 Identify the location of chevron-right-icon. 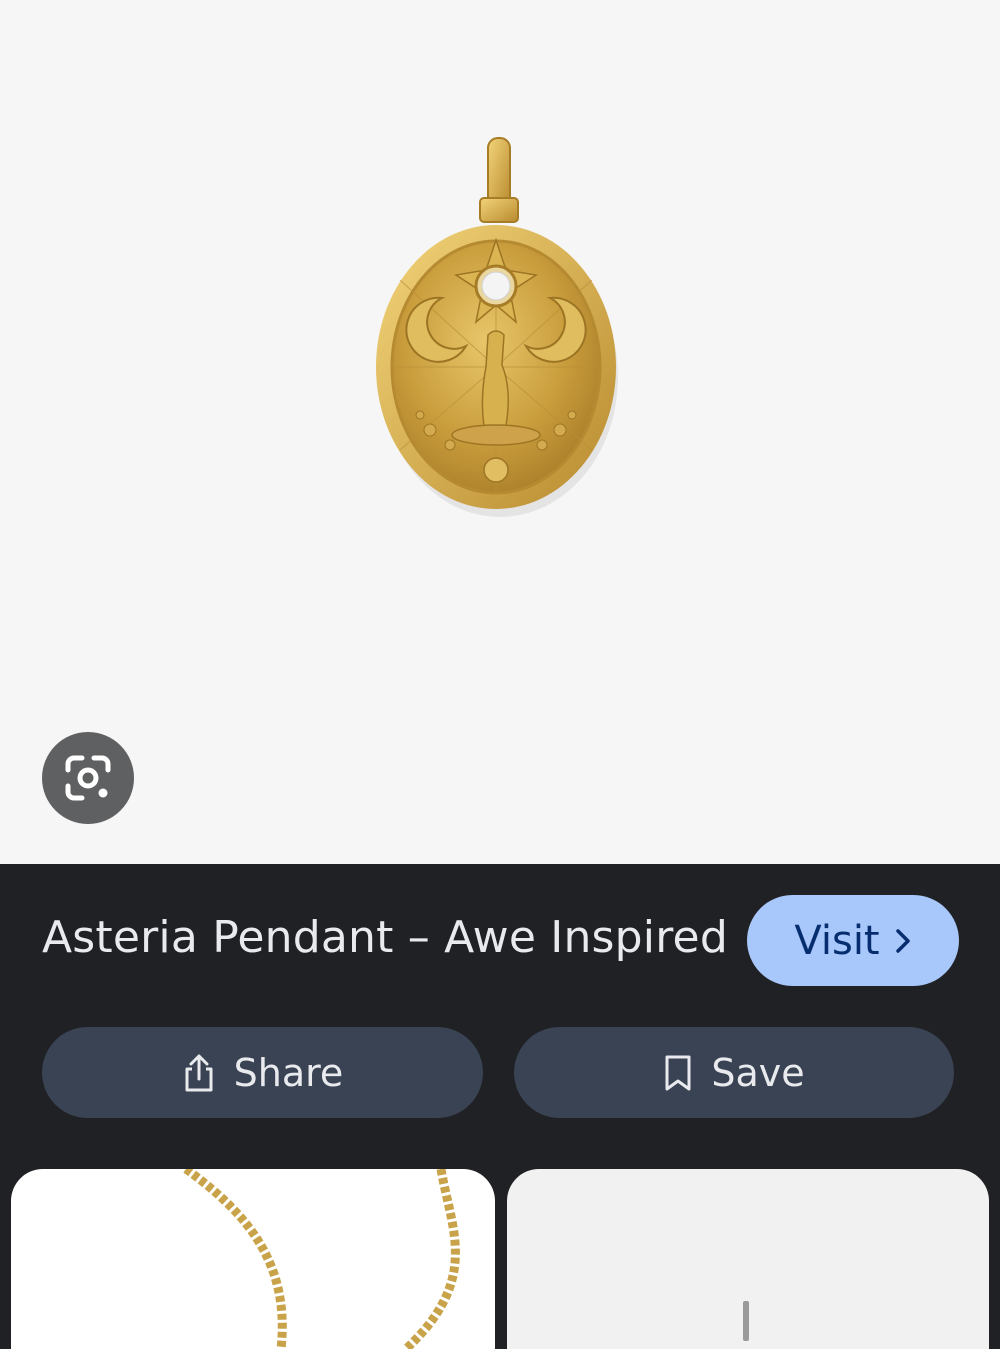
(902, 940).